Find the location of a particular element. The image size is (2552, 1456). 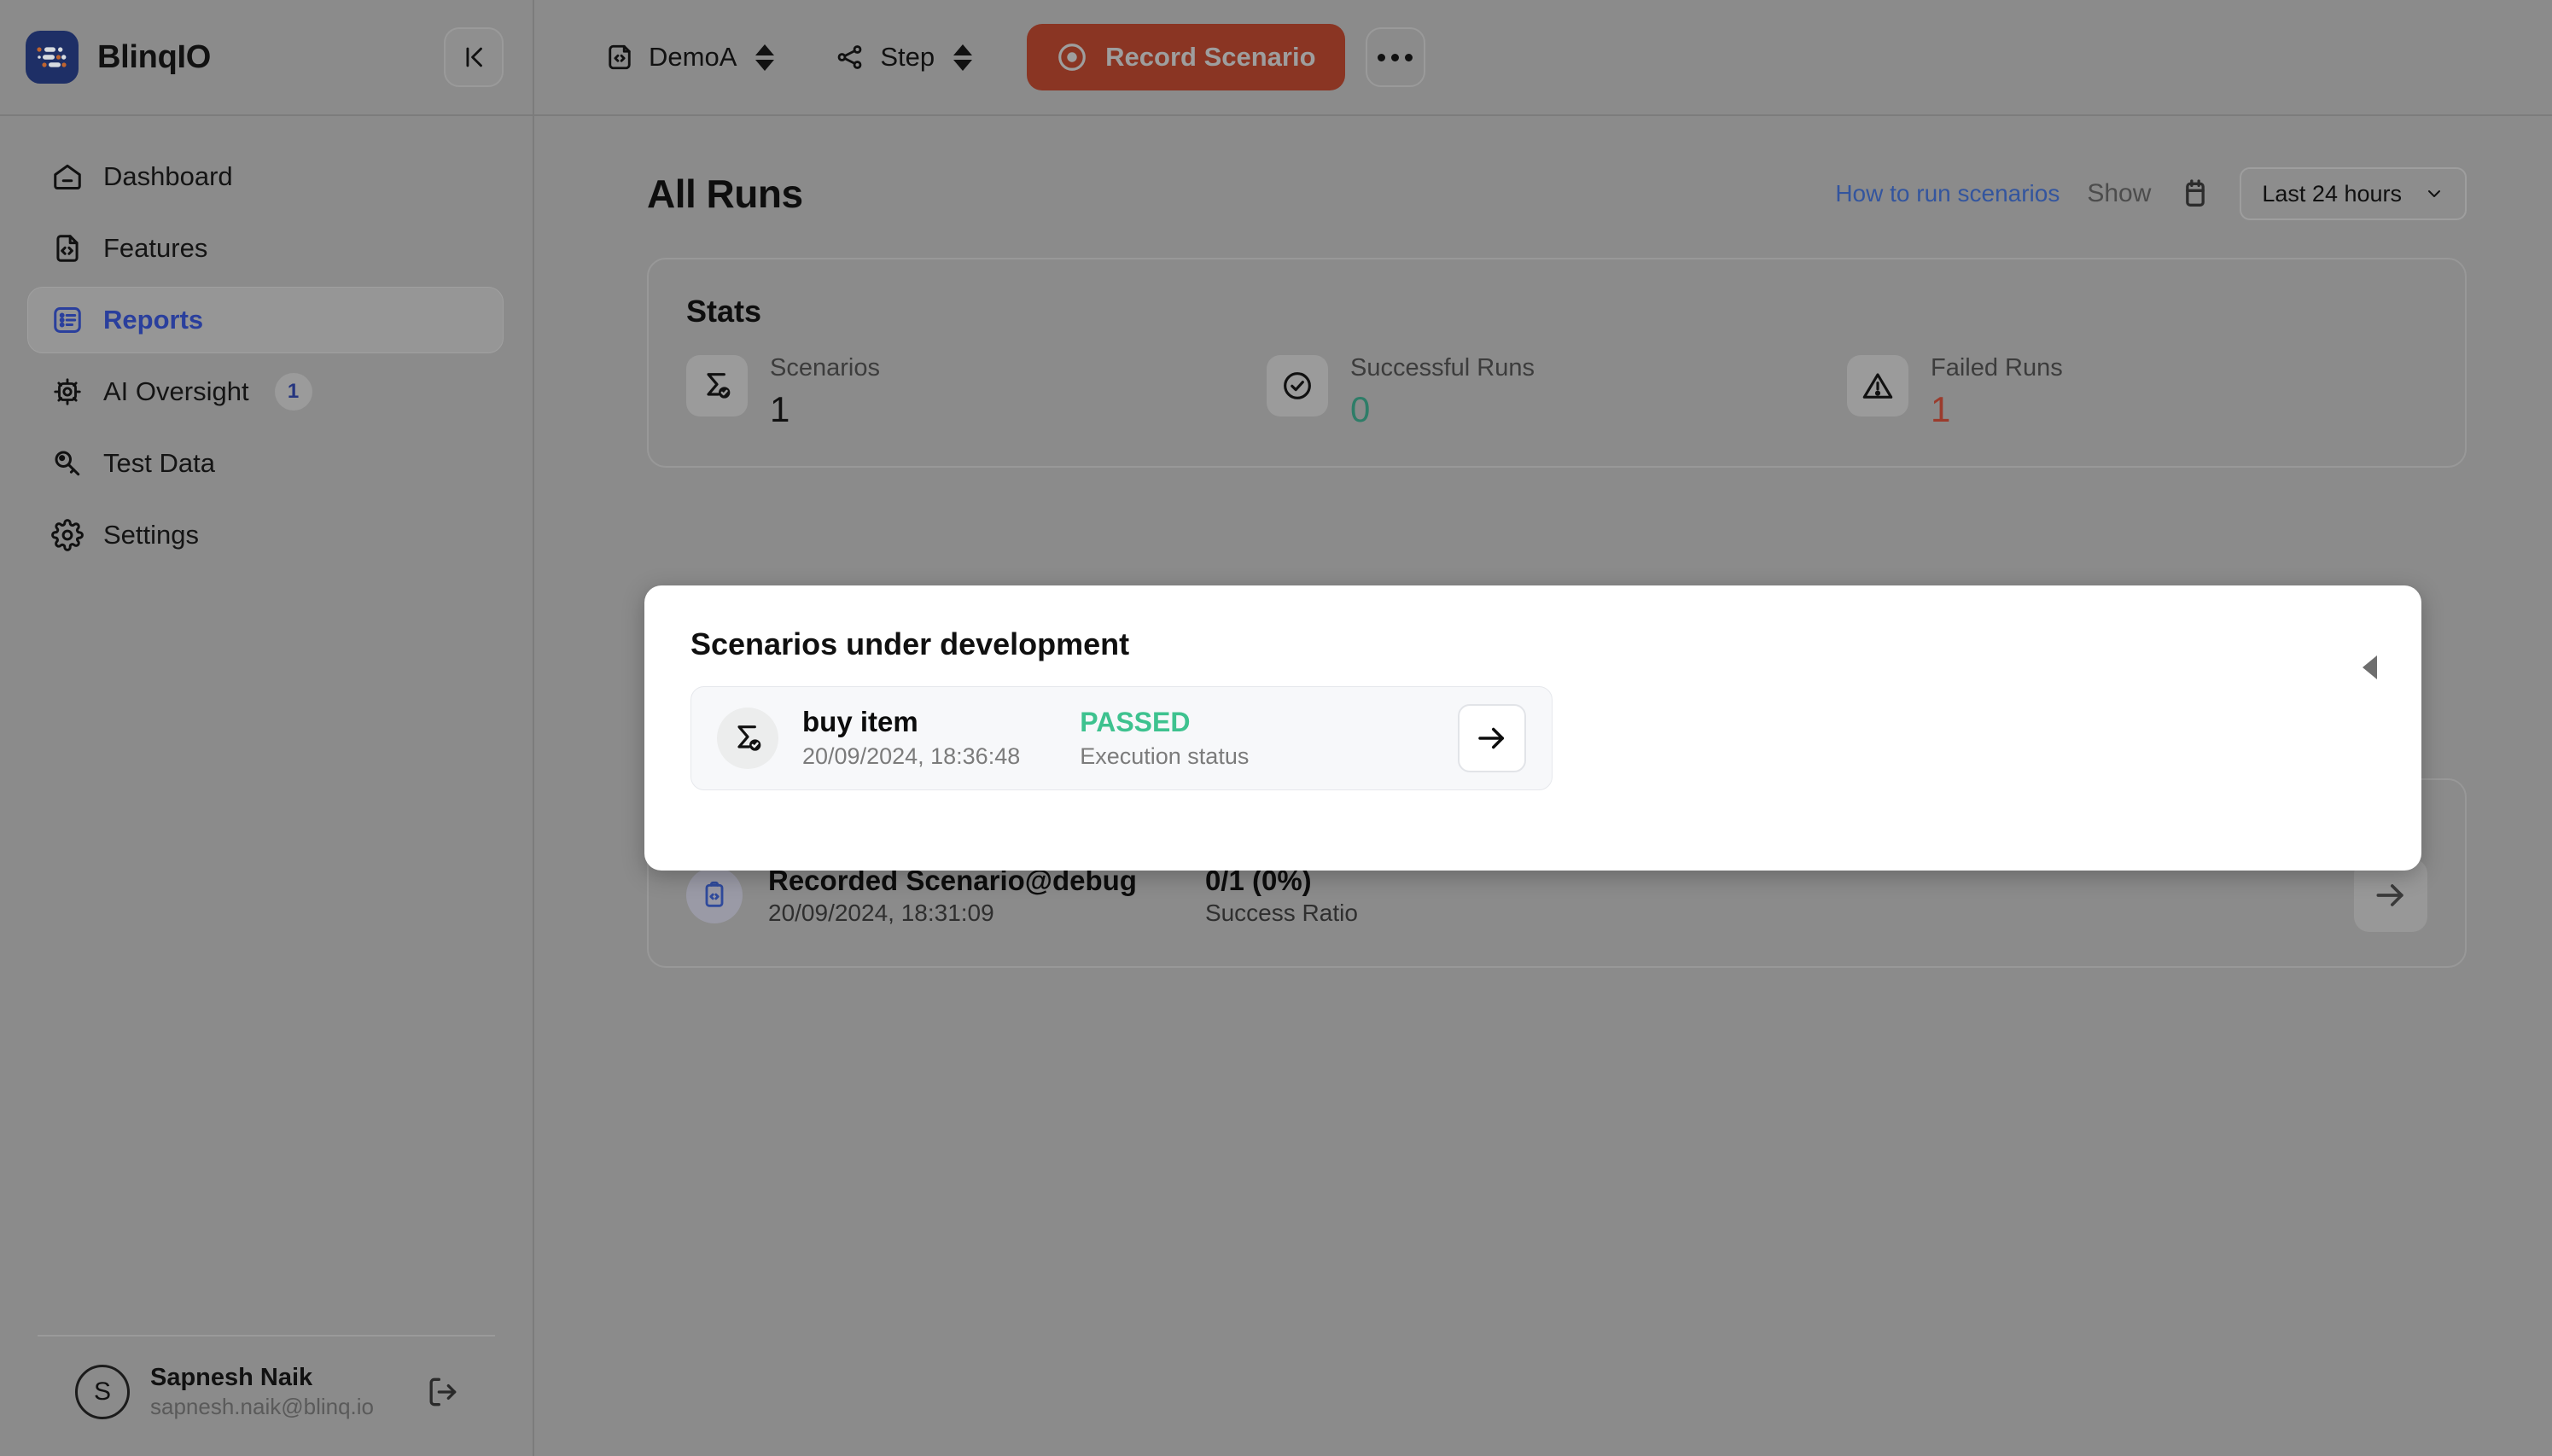

record-circle-icon is located at coordinates (1072, 57).